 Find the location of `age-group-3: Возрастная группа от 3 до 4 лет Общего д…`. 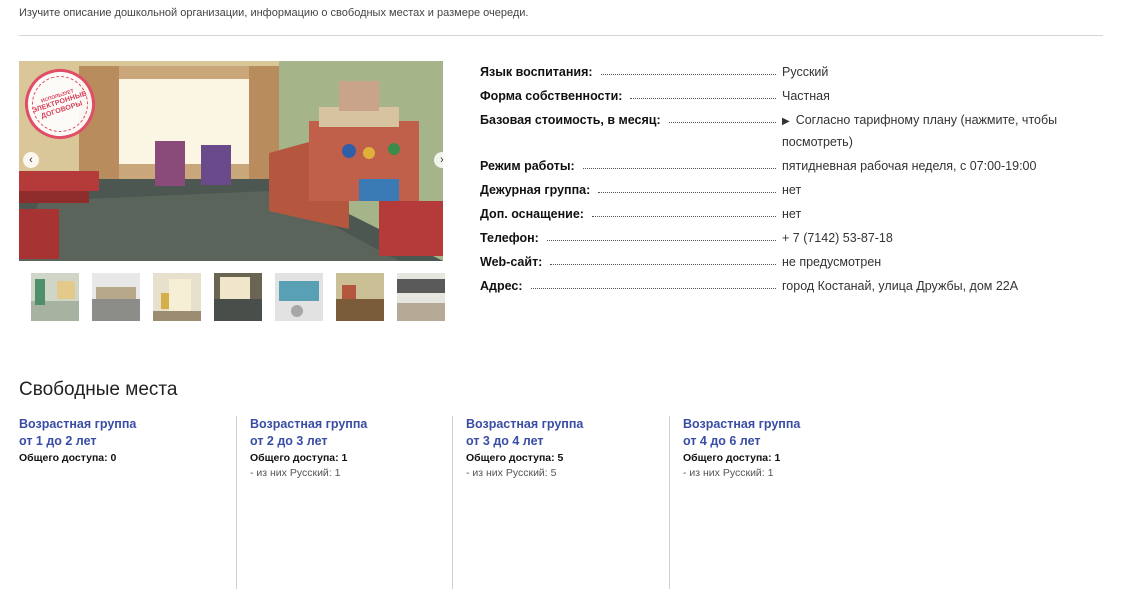

age-group-3: Возрастная группа от 3 до 4 лет Общего д… is located at coordinates (560, 502).